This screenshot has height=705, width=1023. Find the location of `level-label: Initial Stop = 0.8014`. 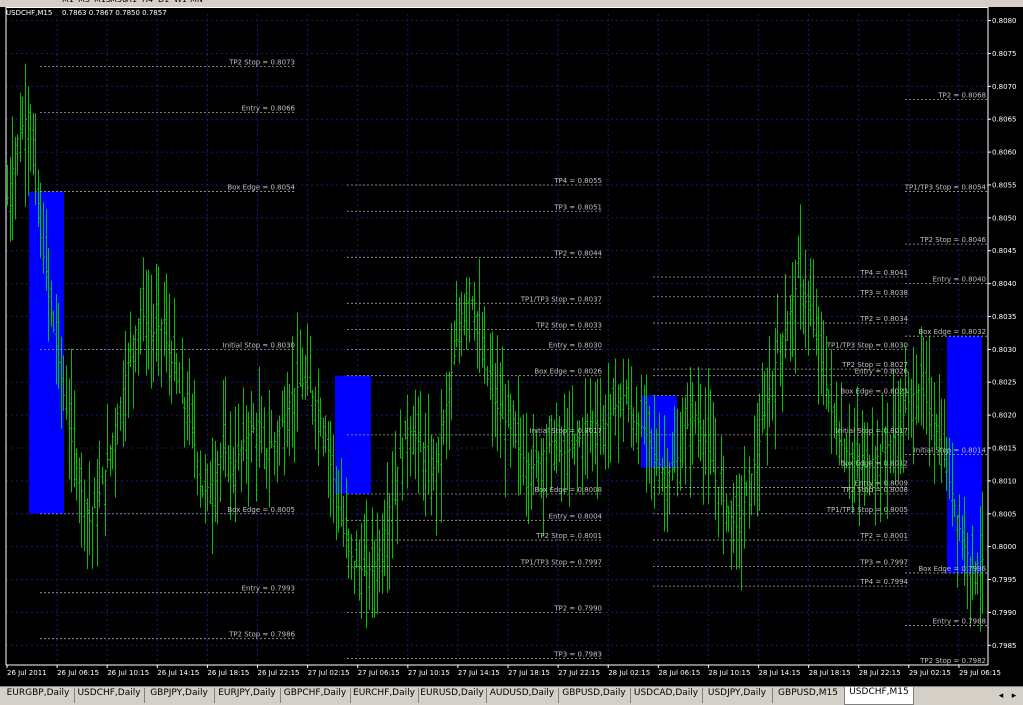

level-label: Initial Stop = 0.8014 is located at coordinates (950, 451).